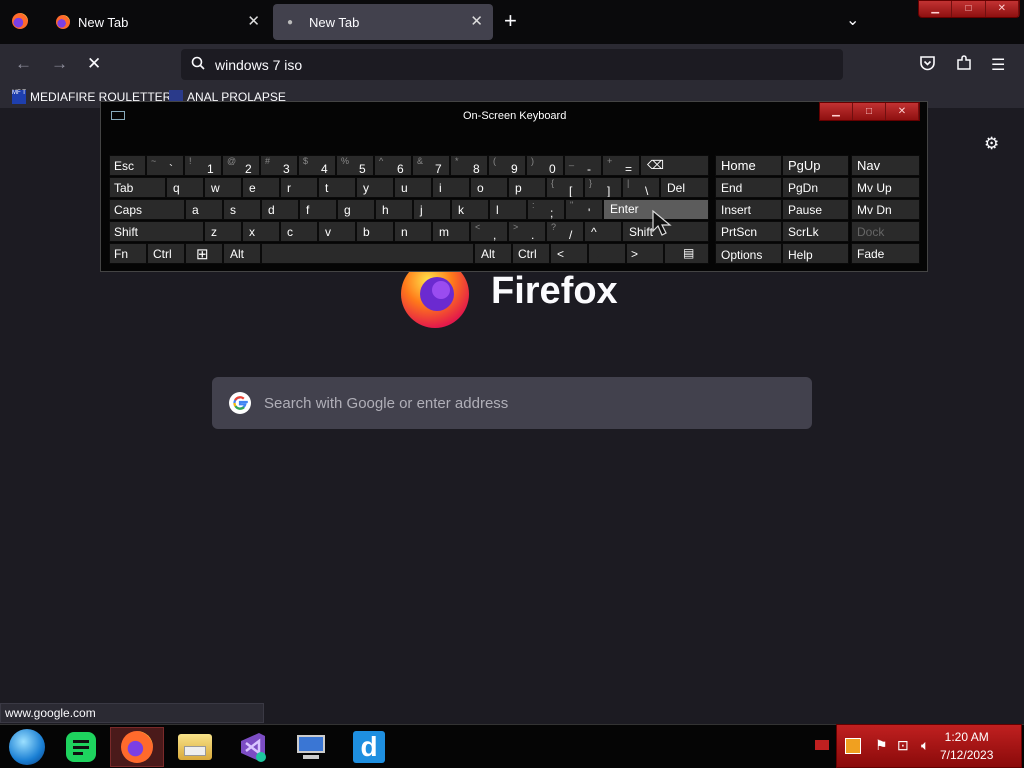 The height and width of the screenshot is (768, 1024). Describe the element at coordinates (489, 187) in the screenshot. I see `key-o: o` at that location.